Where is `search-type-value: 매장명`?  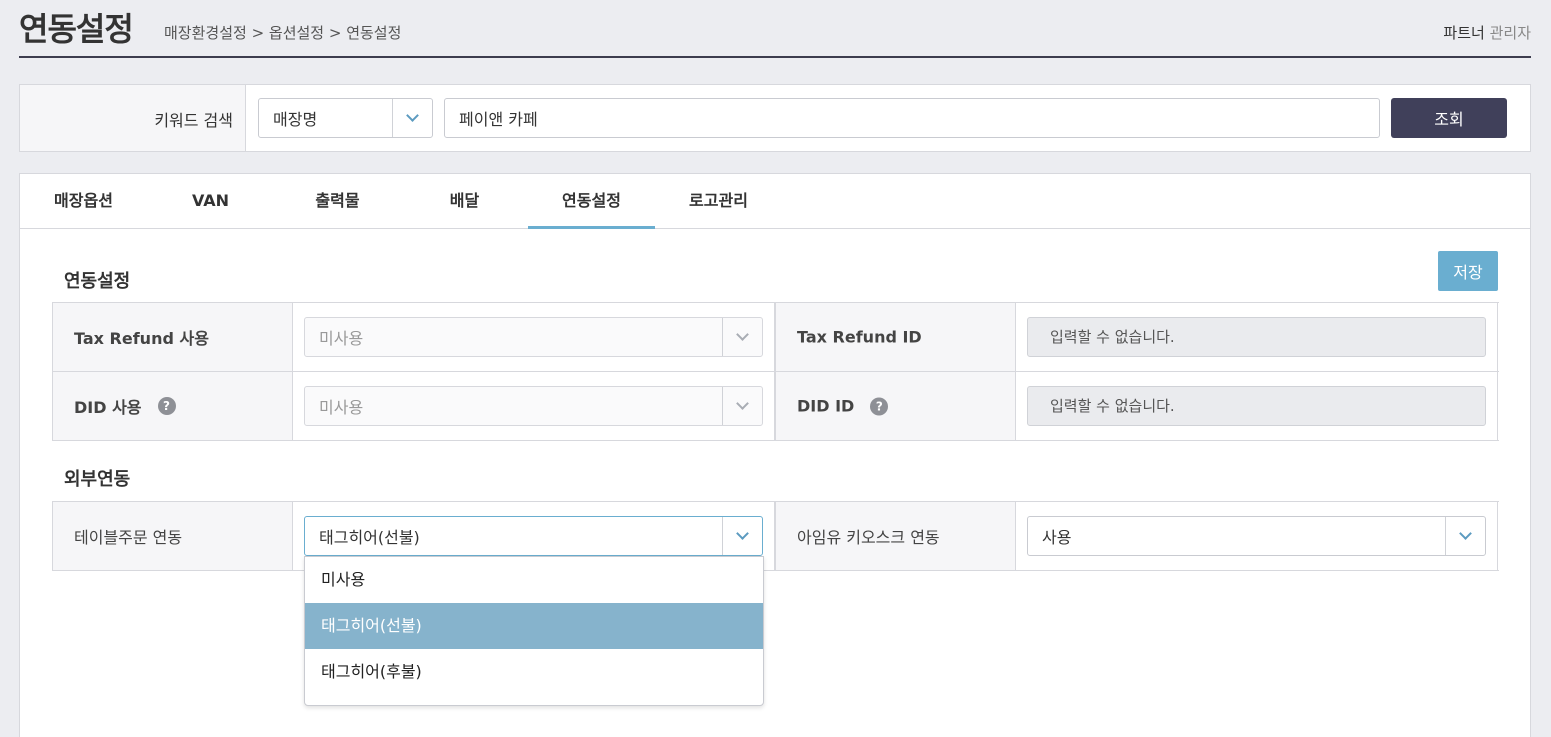 search-type-value: 매장명 is located at coordinates (295, 119).